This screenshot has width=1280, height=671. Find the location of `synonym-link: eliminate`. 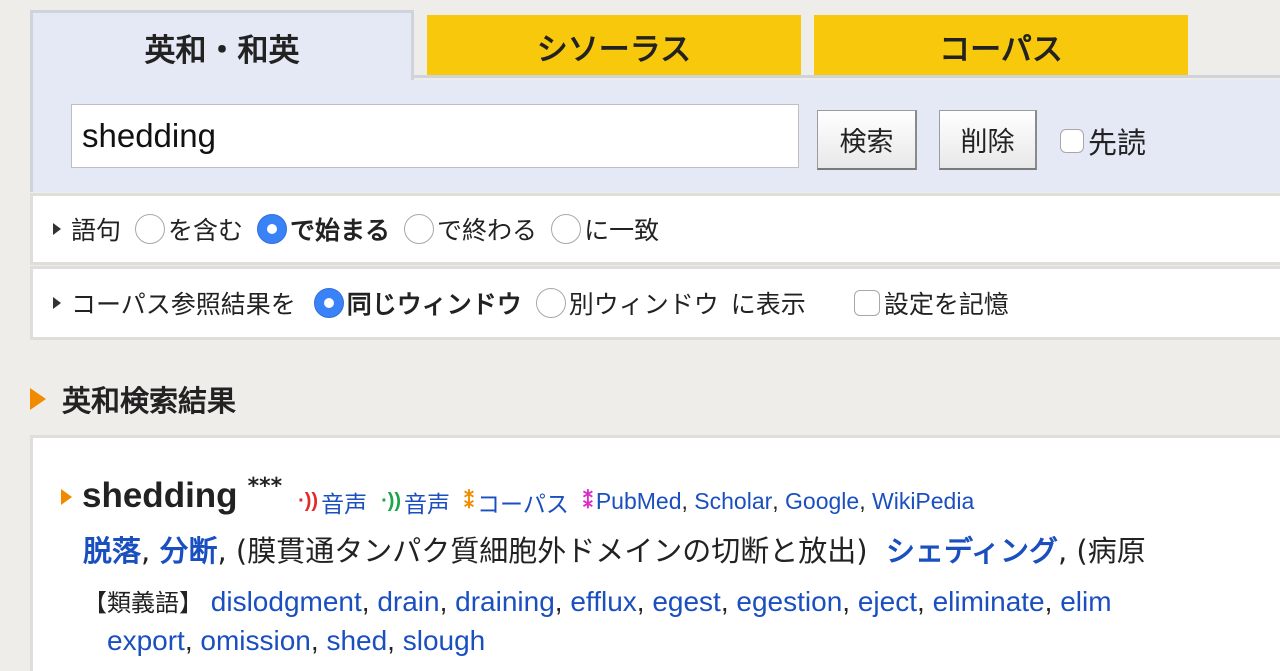

synonym-link: eliminate is located at coordinates (989, 601).